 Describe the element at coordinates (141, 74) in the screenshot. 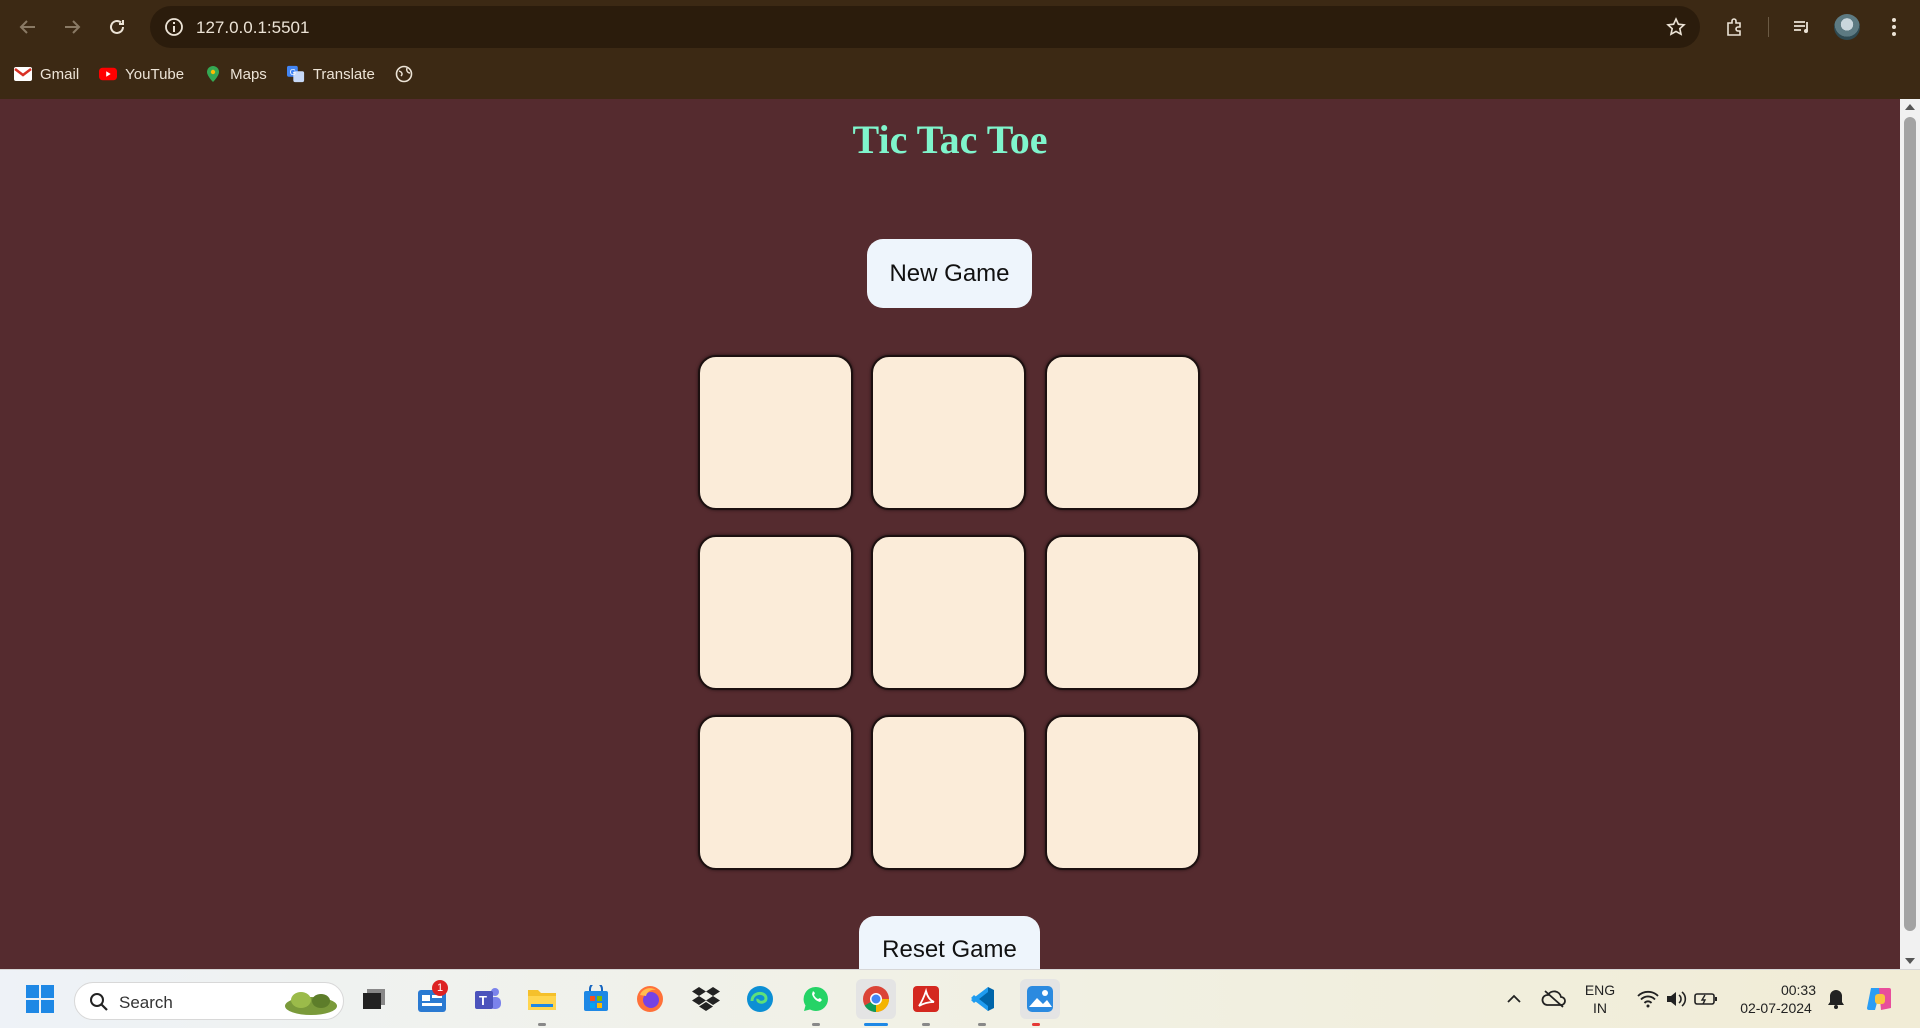

I see `bookmark-youtube: YouTube` at that location.